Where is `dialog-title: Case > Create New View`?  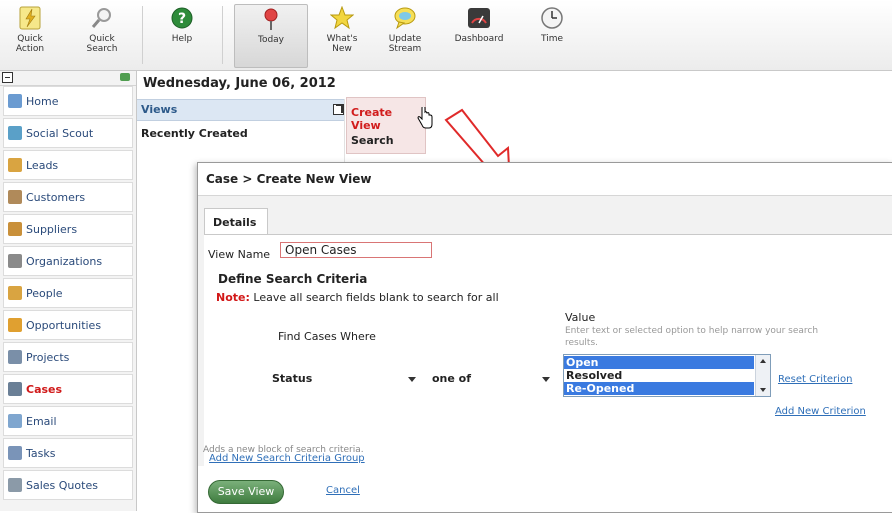
dialog-title: Case > Create New View is located at coordinates (289, 179).